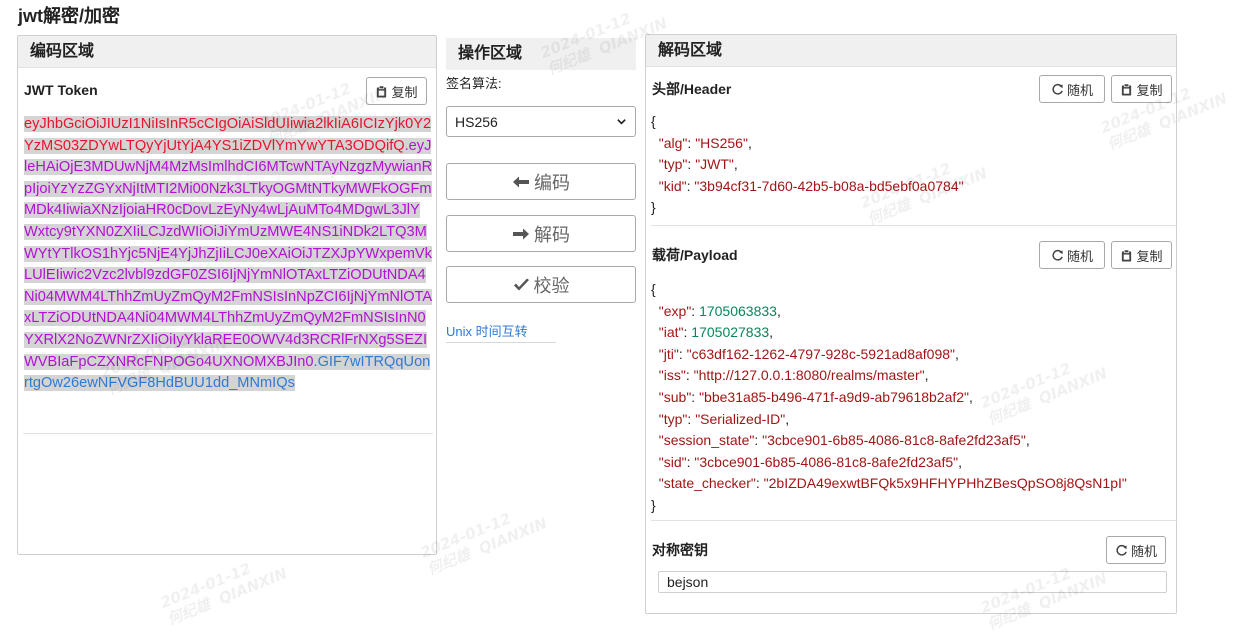 This screenshot has width=1248, height=632. Describe the element at coordinates (474, 83) in the screenshot. I see `algorithm-label: 签名算法:` at that location.